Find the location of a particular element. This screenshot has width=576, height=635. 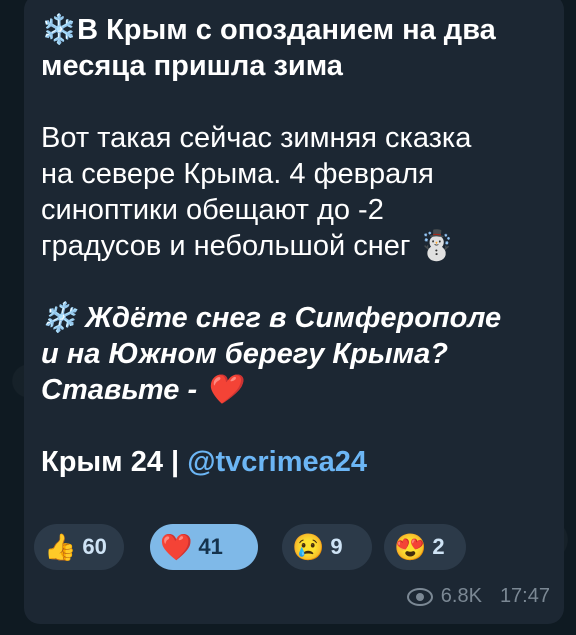

reaction-count: 60 is located at coordinates (94, 546).